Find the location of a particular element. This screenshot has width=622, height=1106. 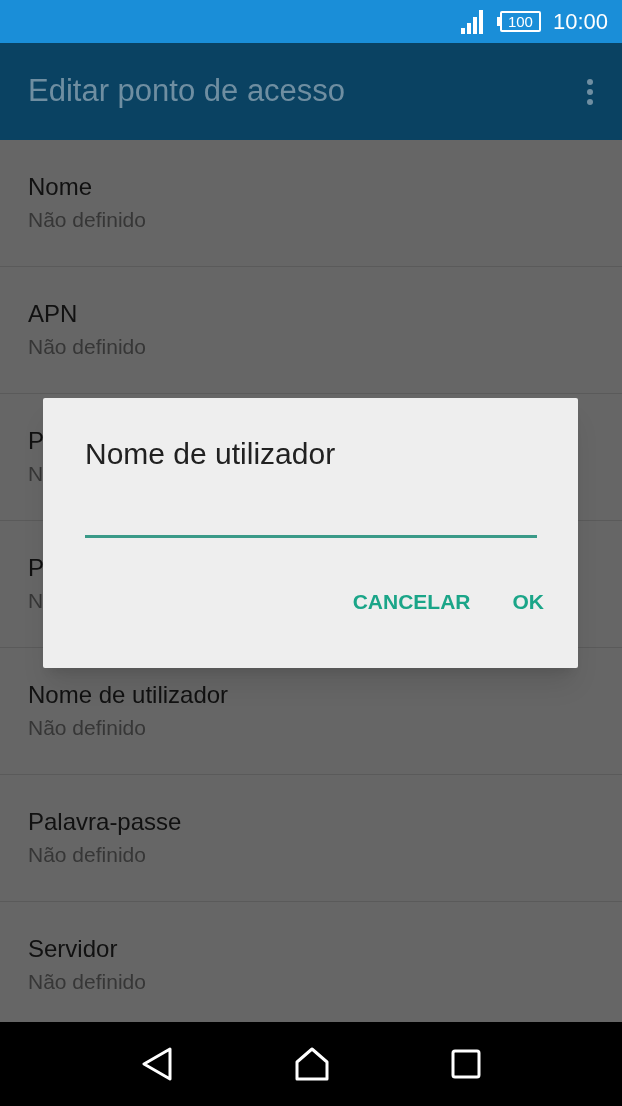

battery-icon: 100 is located at coordinates (518, 21).